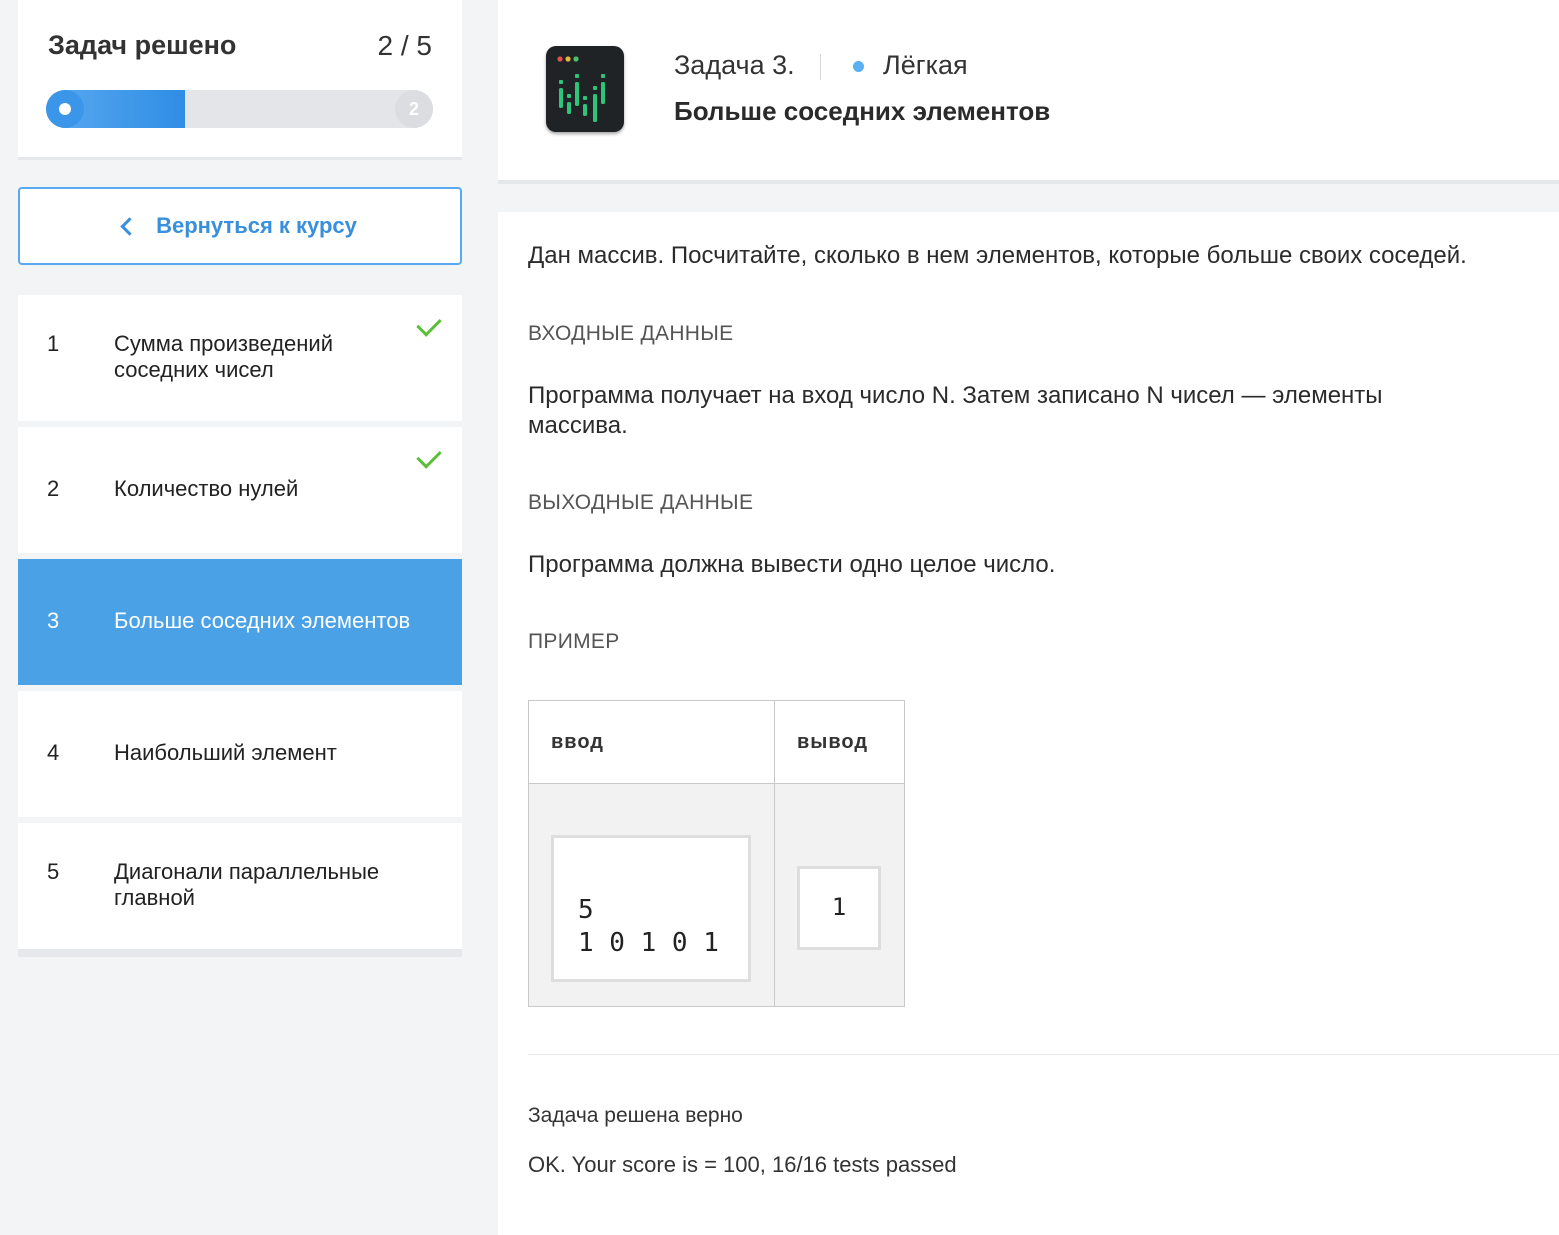  What do you see at coordinates (53, 343) in the screenshot?
I see `task-number: 1` at bounding box center [53, 343].